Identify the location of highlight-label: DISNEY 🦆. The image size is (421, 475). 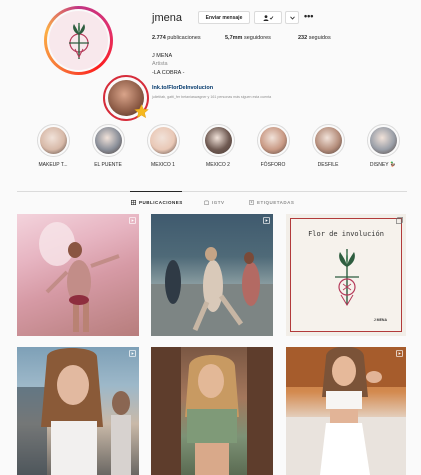
(383, 165).